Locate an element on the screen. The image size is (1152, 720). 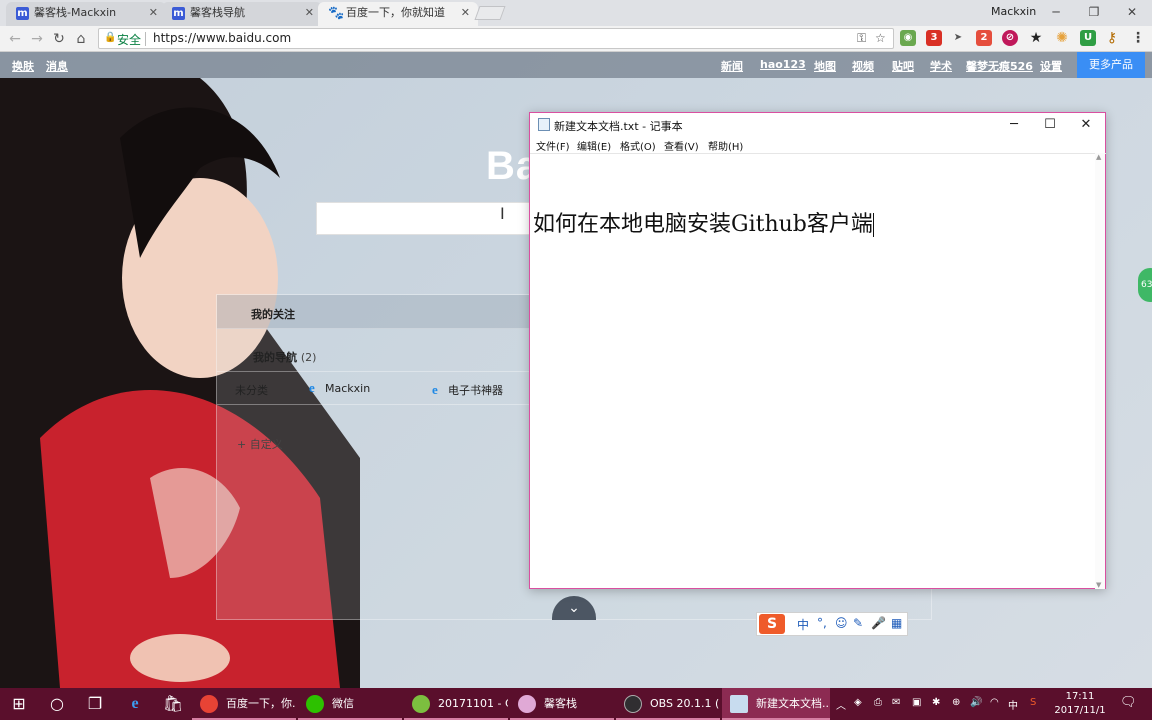
tieba-link: 贴吧 is located at coordinates (903, 66).